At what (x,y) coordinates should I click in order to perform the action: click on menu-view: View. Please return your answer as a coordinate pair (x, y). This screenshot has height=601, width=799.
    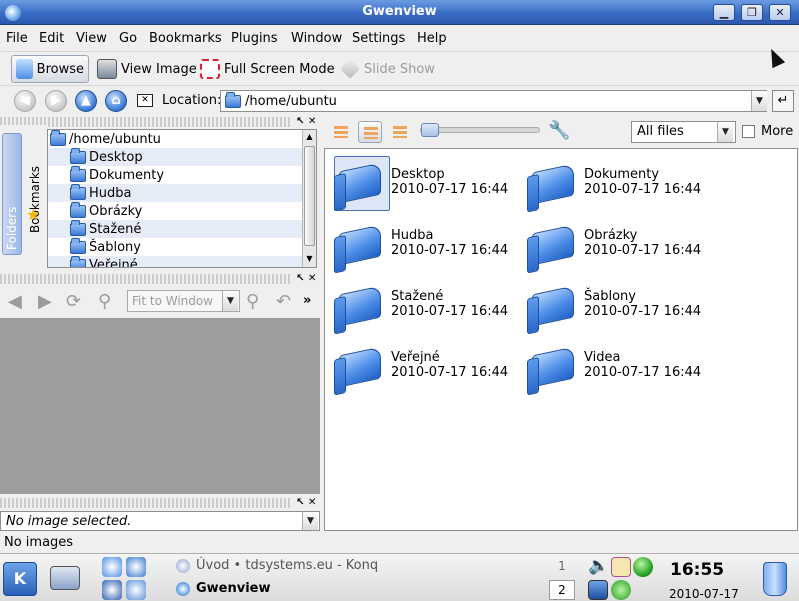
    Looking at the image, I should click on (91, 38).